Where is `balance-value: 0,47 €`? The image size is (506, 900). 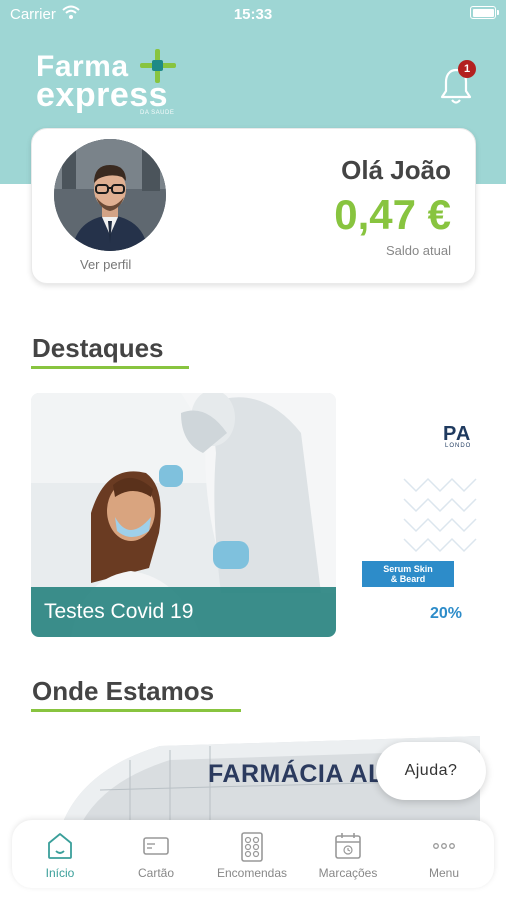 balance-value: 0,47 € is located at coordinates (392, 214).